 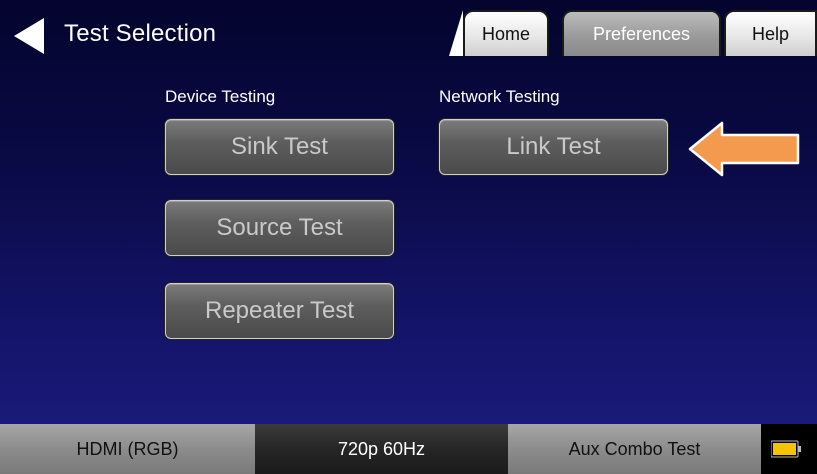 I want to click on status-footer: HDMI (RGB) 720p 60Hz Aux Combo Test, so click(x=408, y=449).